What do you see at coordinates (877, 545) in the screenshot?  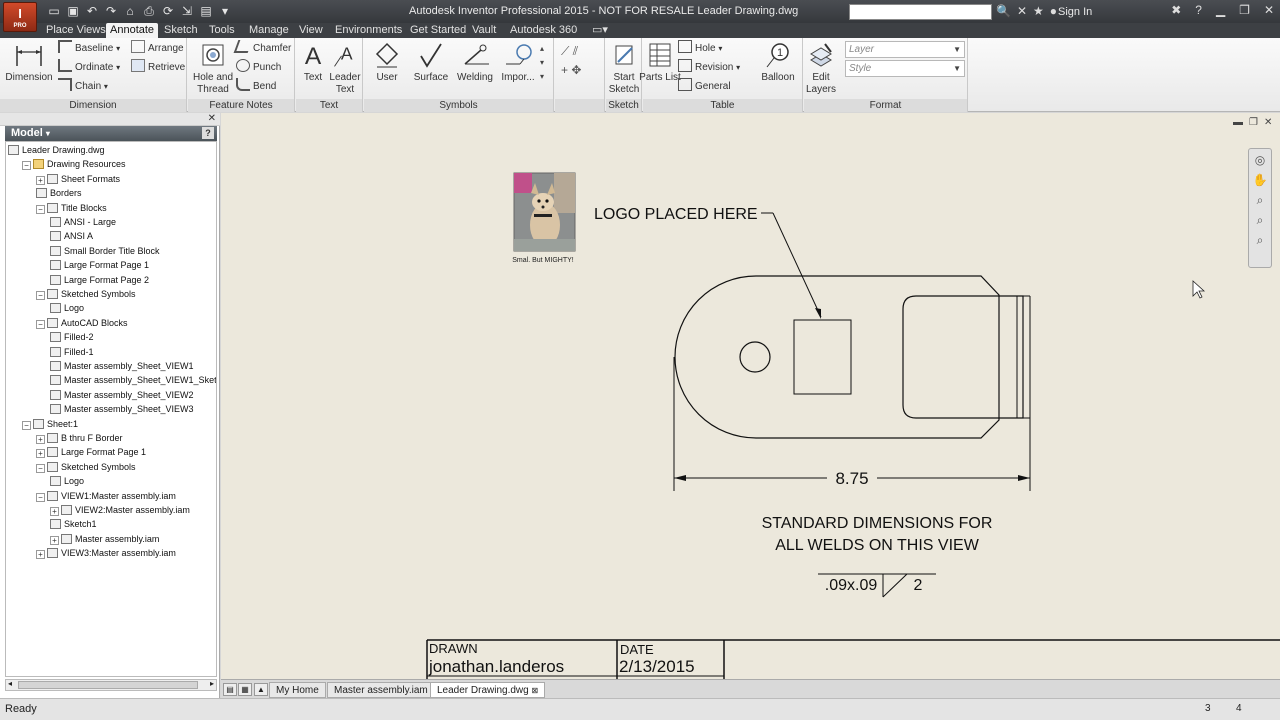 I see `note-line-2: ALL WELDS ON THIS VIEW` at bounding box center [877, 545].